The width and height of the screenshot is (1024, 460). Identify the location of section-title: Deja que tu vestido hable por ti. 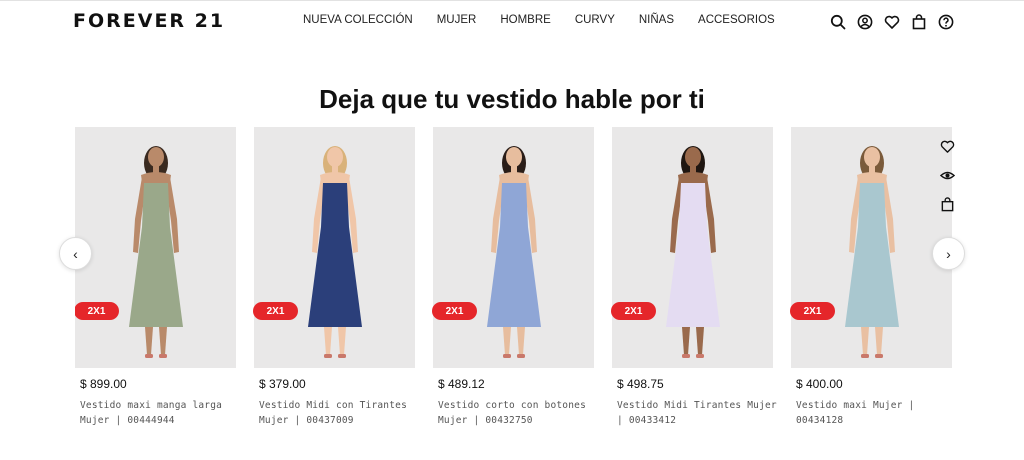
(512, 99).